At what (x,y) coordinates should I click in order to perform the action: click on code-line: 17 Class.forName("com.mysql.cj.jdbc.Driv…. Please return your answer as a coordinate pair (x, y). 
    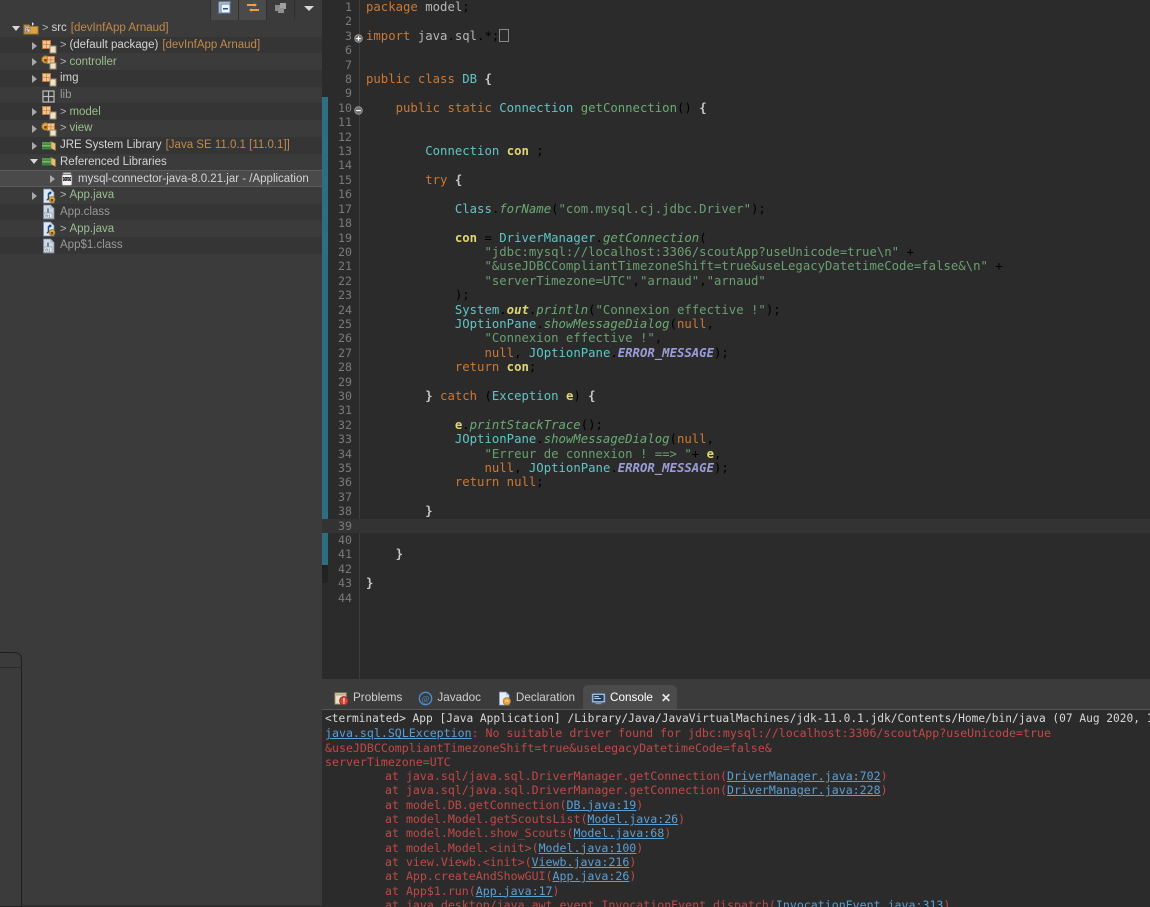
    Looking at the image, I should click on (736, 209).